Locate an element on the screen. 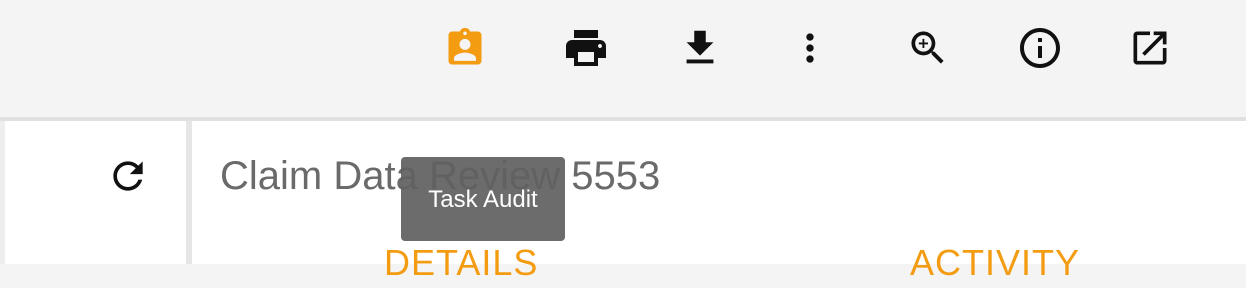 This screenshot has height=288, width=1246. print-icon is located at coordinates (586, 48).